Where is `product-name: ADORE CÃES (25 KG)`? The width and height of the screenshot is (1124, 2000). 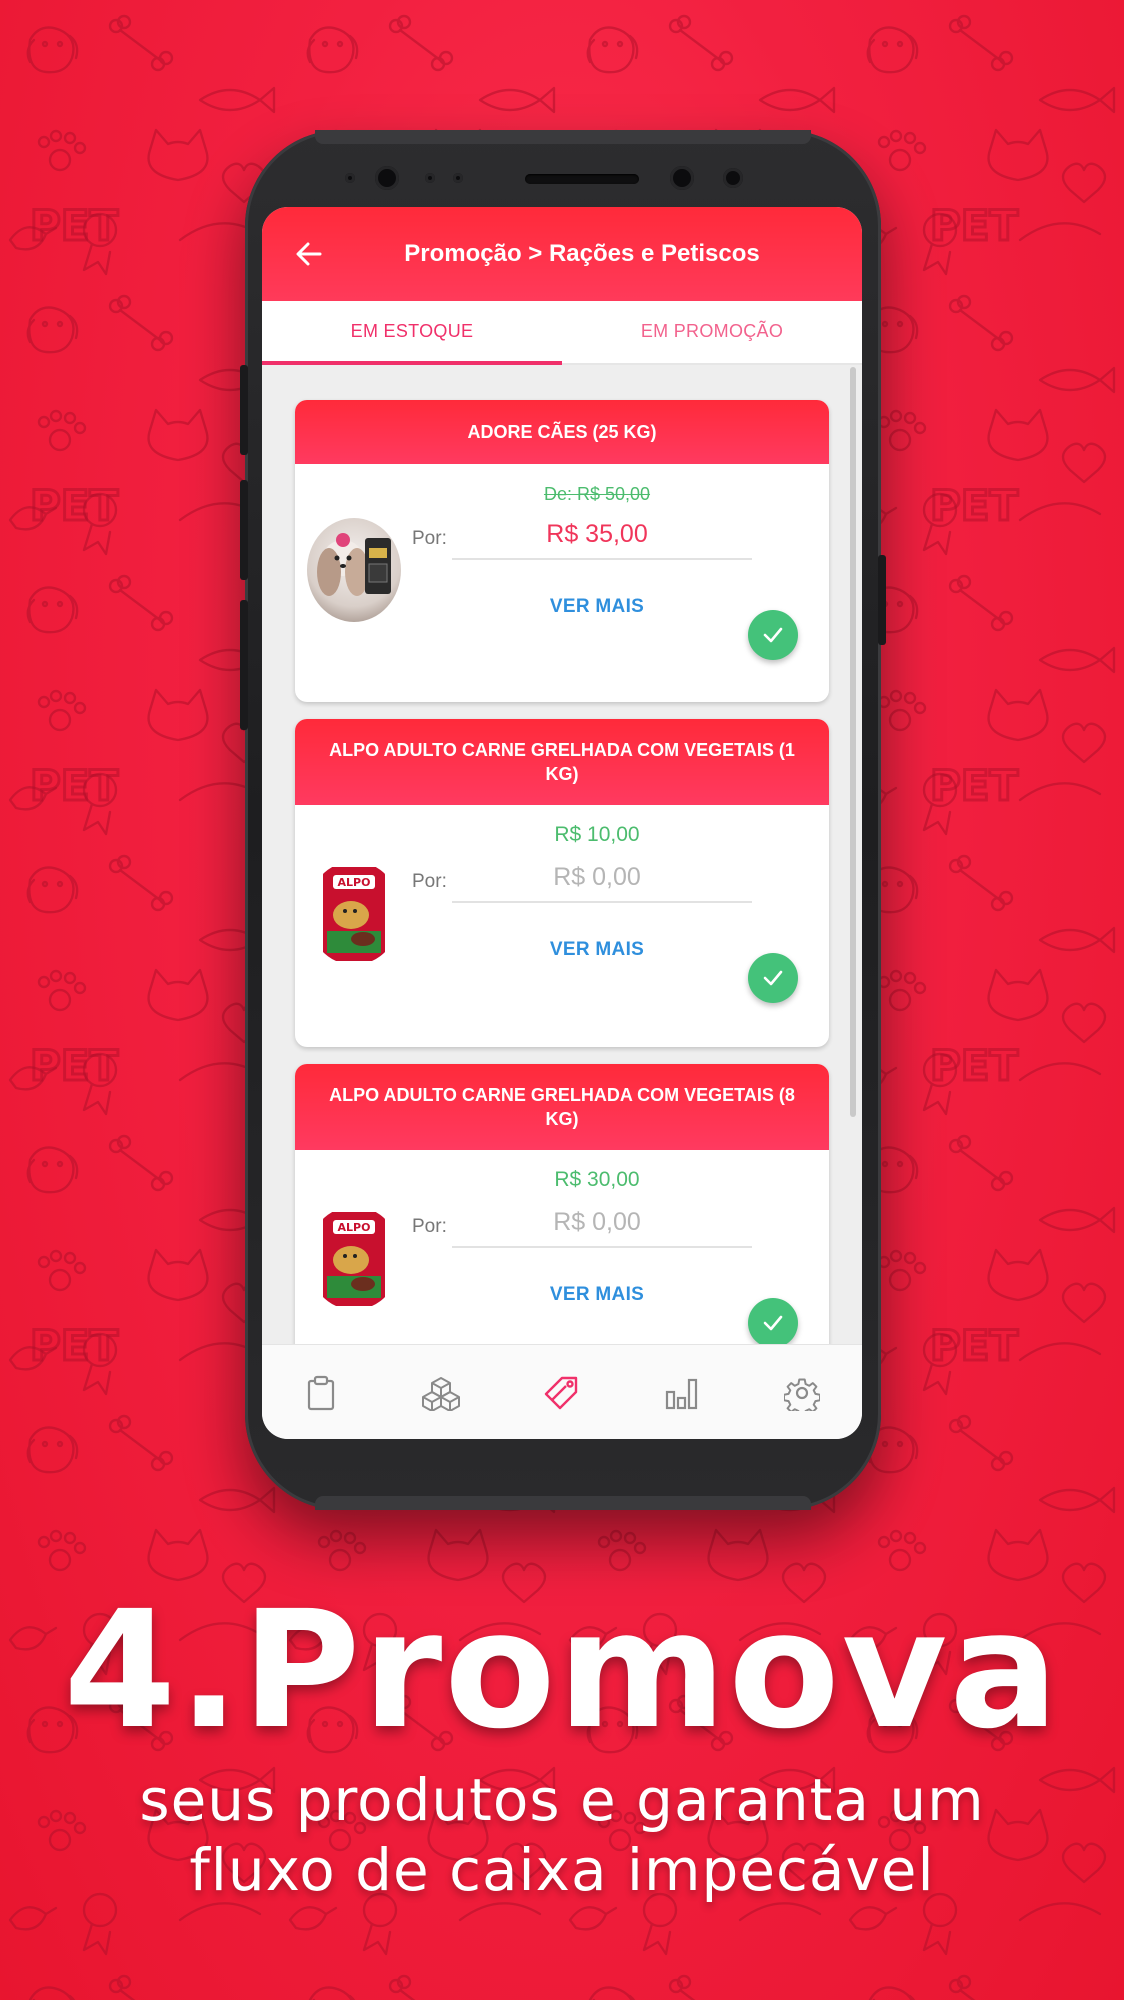
product-name: ADORE CÃES (25 KG) is located at coordinates (562, 432).